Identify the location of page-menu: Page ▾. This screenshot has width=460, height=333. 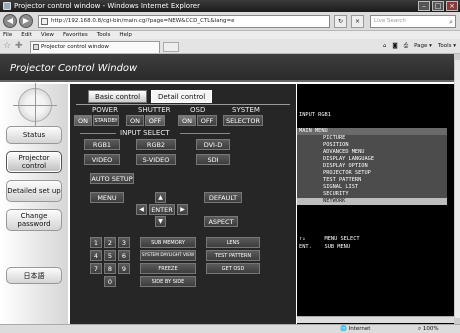
(423, 46).